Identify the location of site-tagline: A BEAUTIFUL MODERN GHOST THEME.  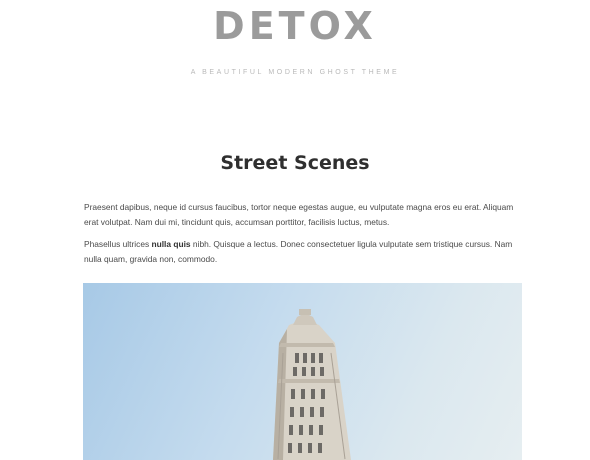
(295, 72).